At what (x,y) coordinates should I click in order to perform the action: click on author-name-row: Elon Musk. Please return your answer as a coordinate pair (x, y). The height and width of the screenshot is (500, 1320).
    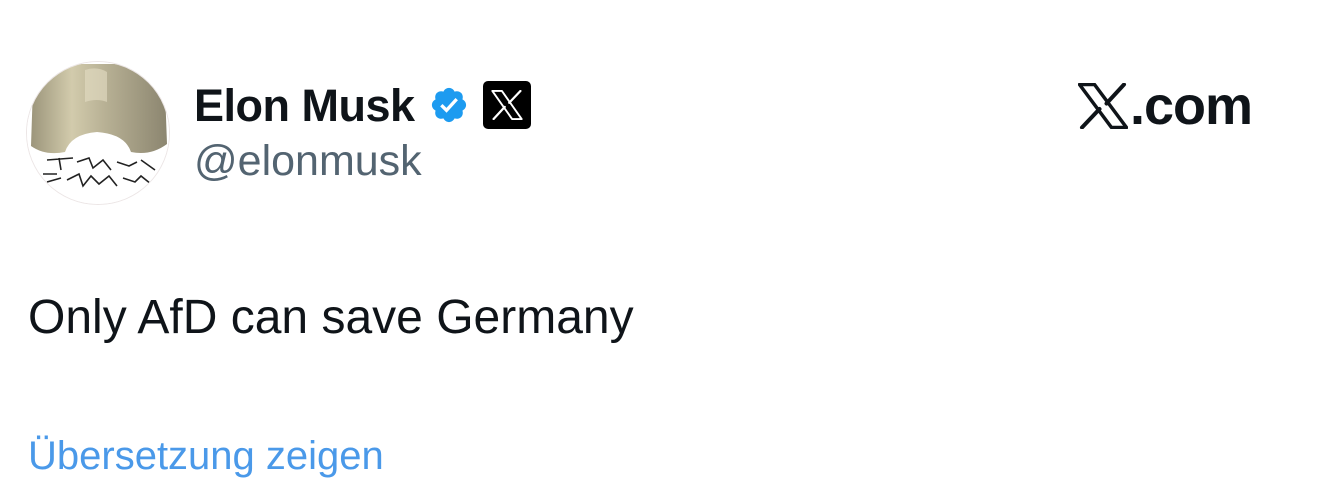
    Looking at the image, I should click on (362, 105).